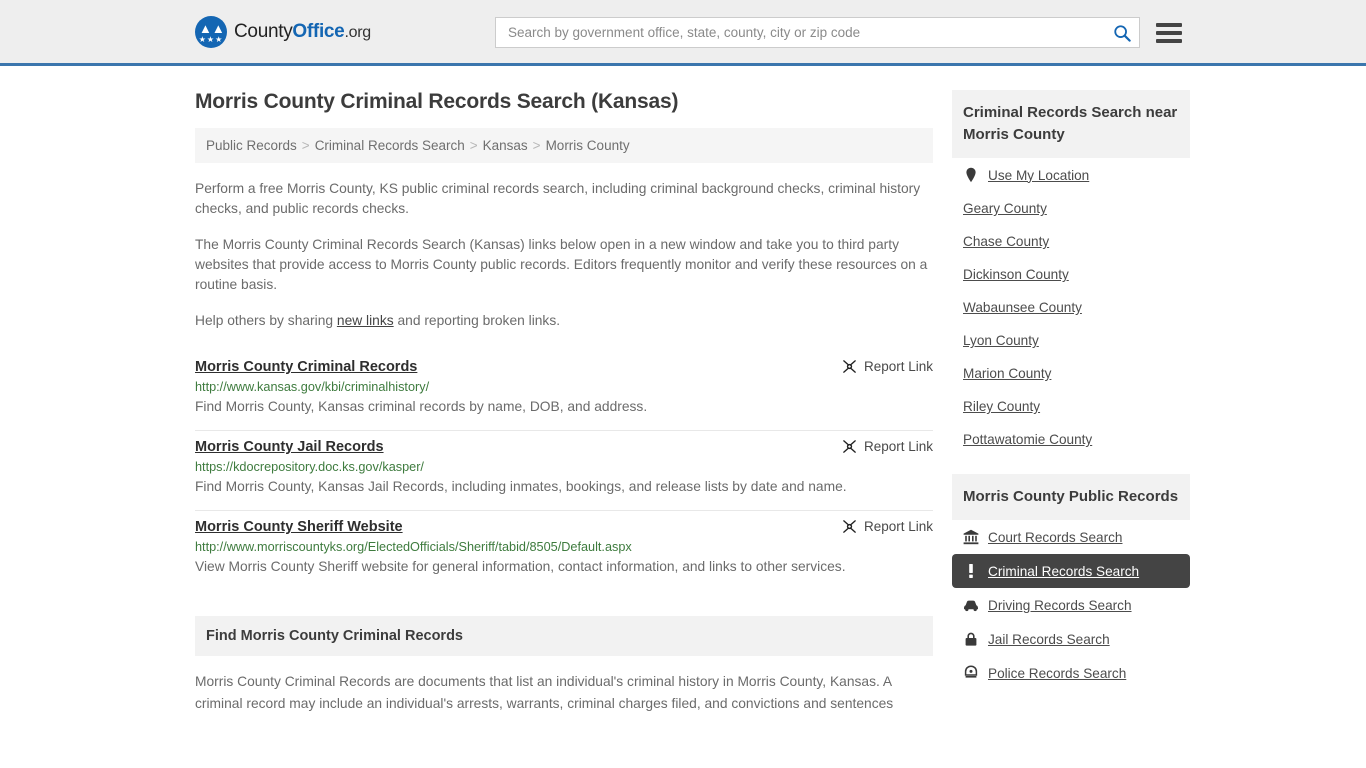  I want to click on sidebar-item-label: Riley County, so click(1001, 406).